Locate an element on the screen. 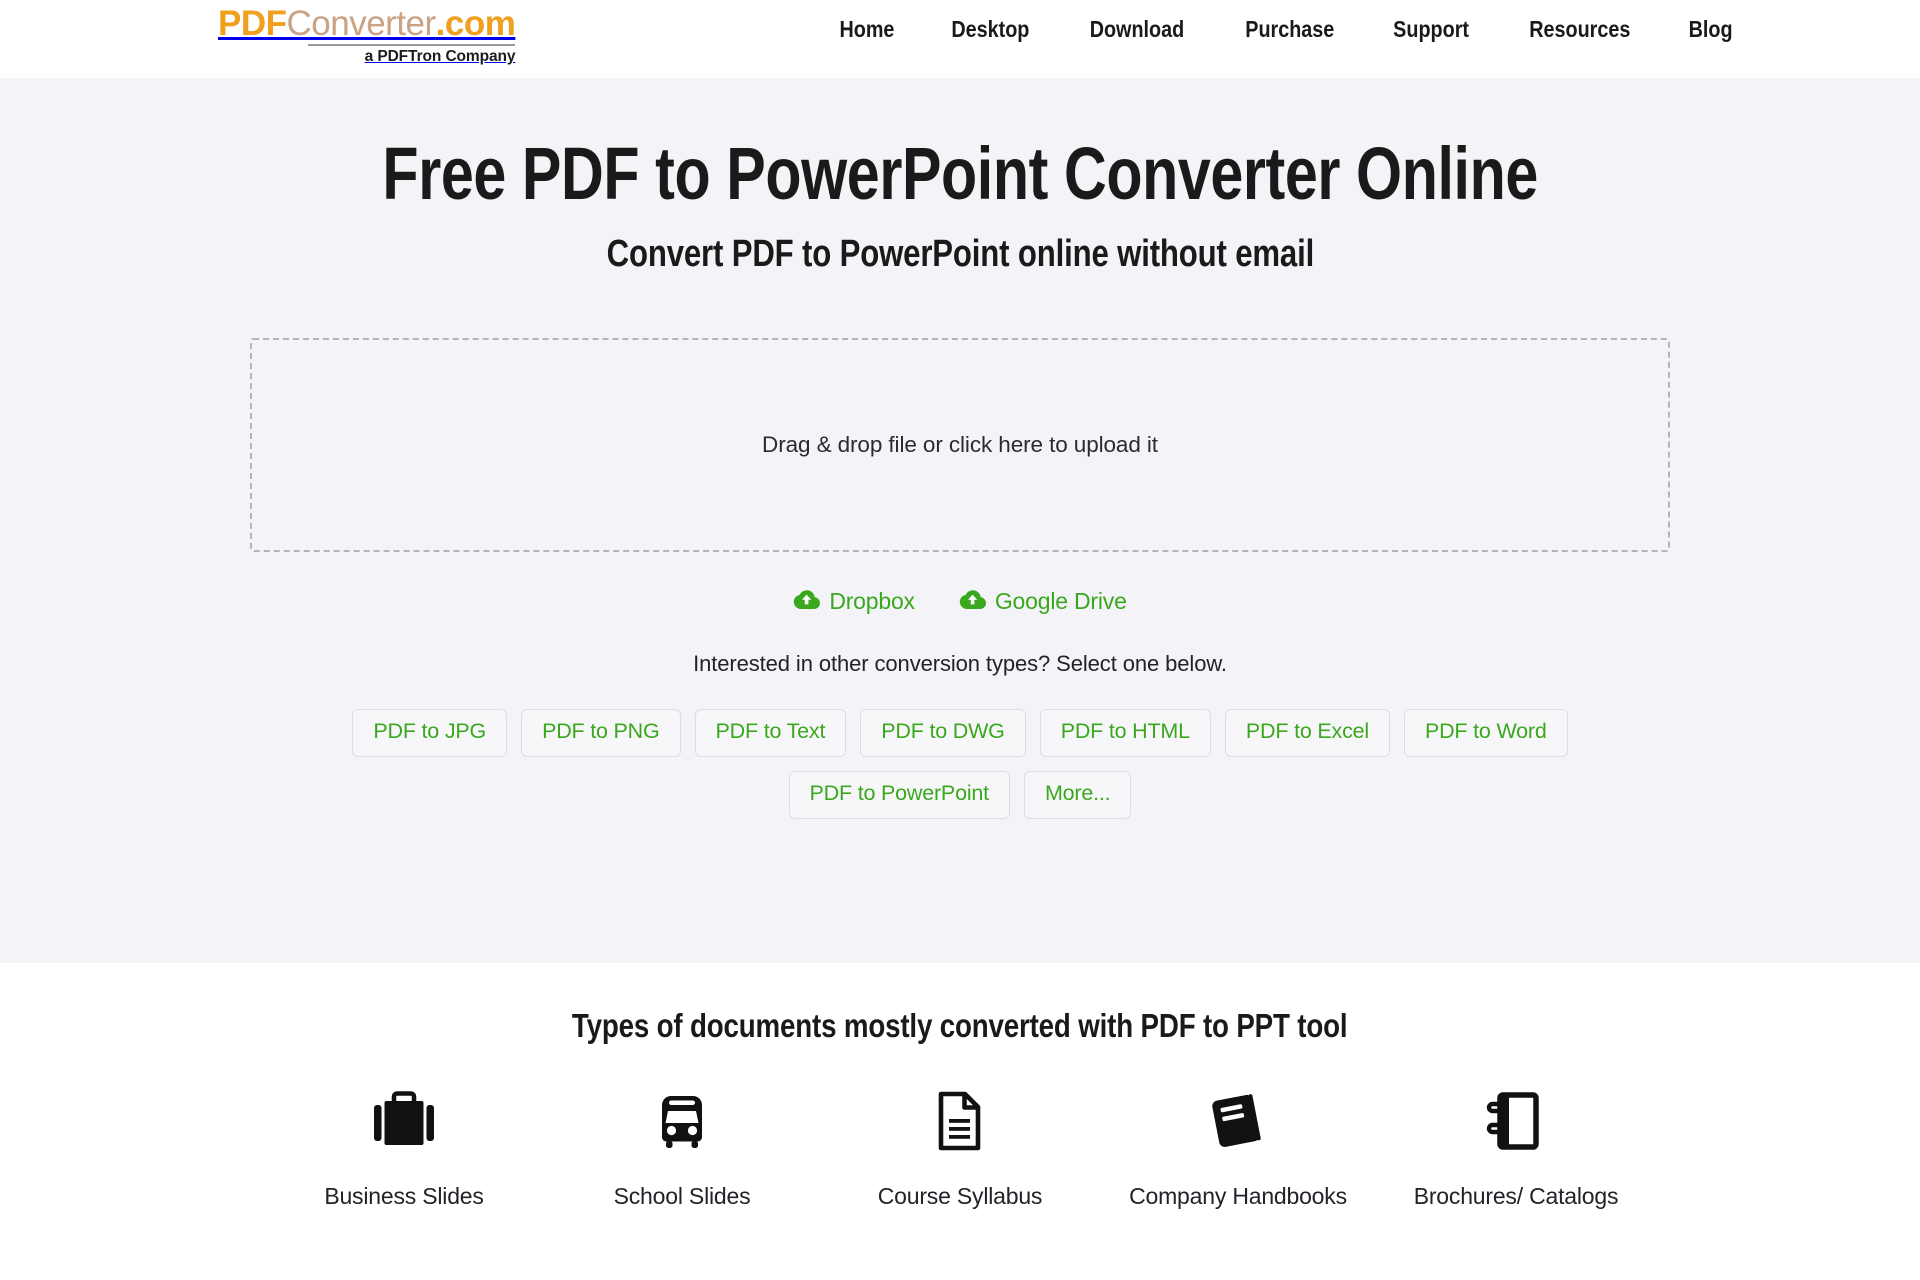 Image resolution: width=1920 pixels, height=1280 pixels. doctype-label: Brochures/ Catalogs is located at coordinates (1516, 1196).